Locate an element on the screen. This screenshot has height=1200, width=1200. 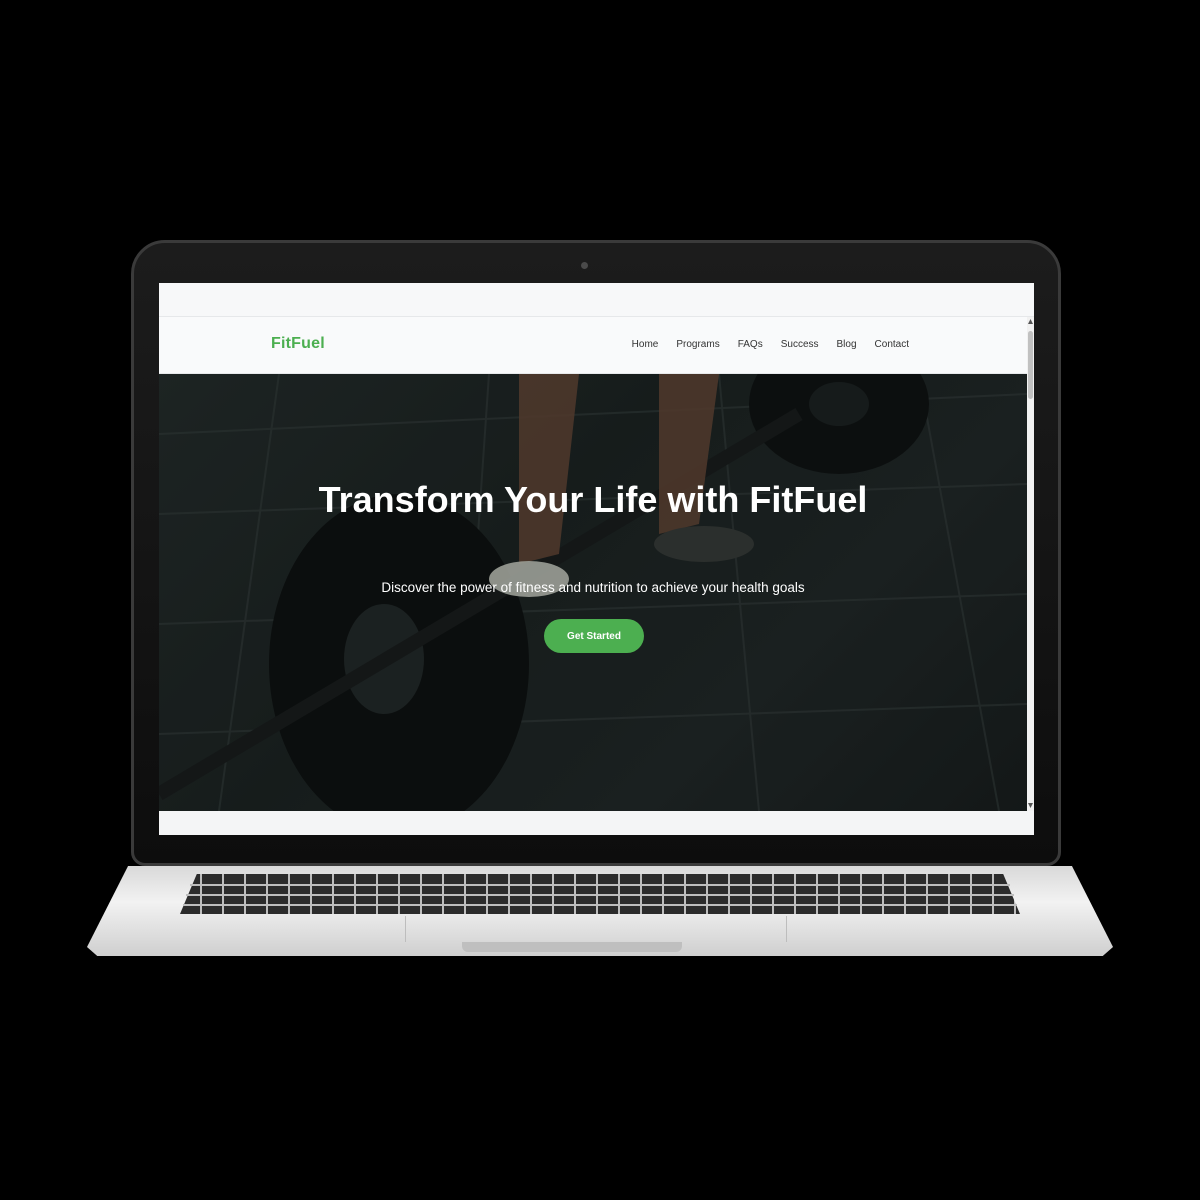
nav-programs: Programs is located at coordinates (697, 344).